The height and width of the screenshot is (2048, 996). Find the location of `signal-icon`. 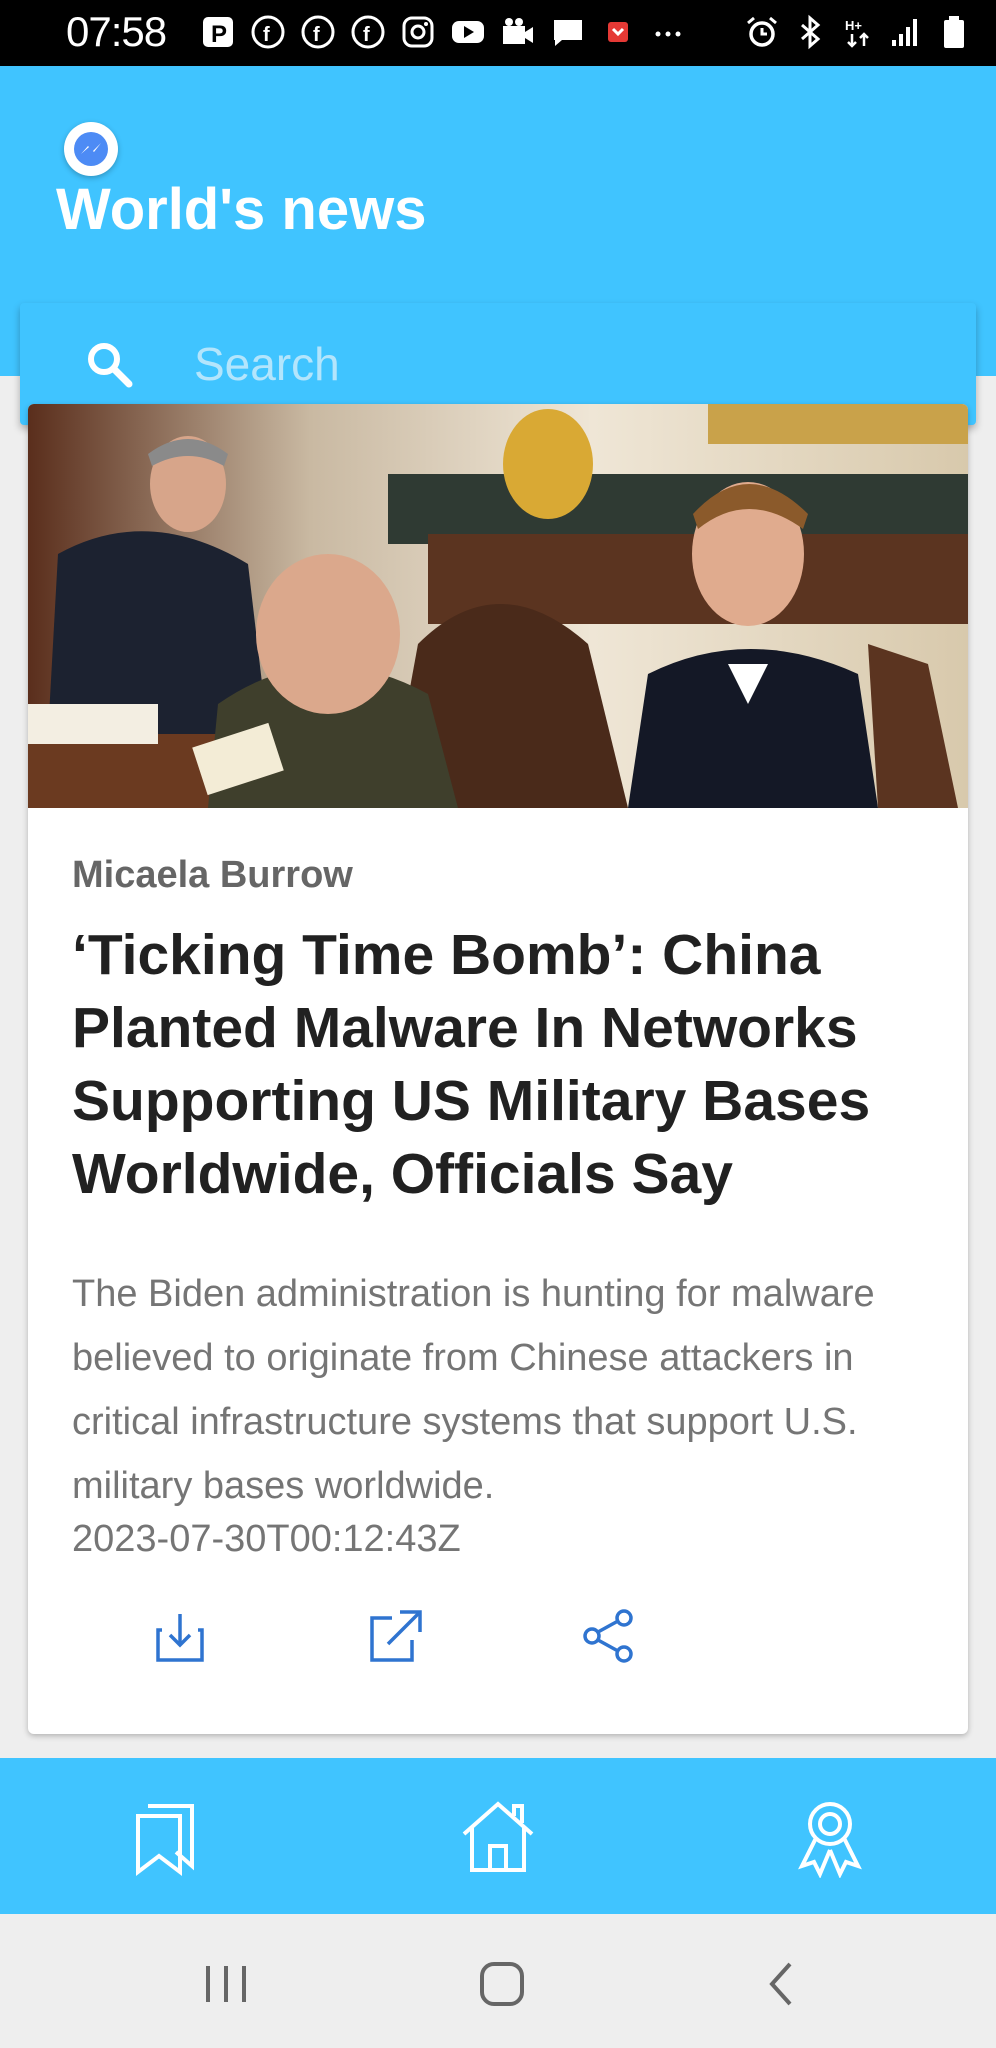

signal-icon is located at coordinates (906, 32).